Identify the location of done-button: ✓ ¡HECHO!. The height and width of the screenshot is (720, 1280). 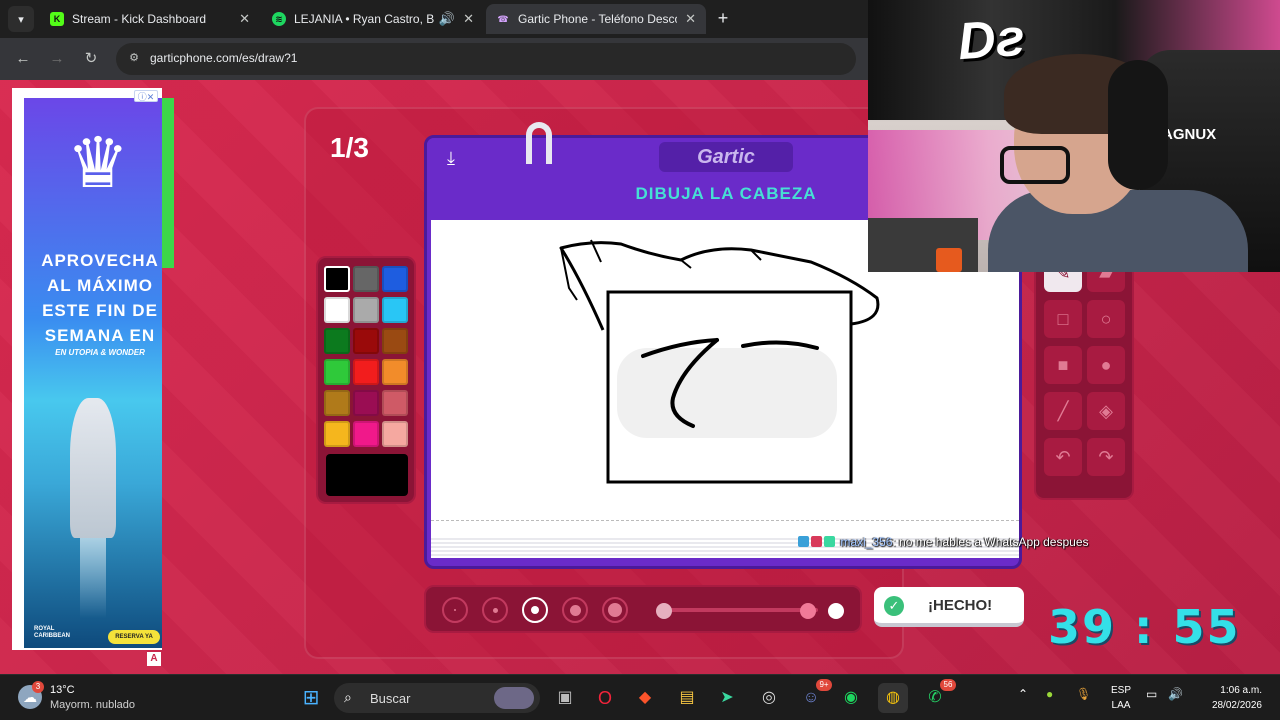
(949, 607).